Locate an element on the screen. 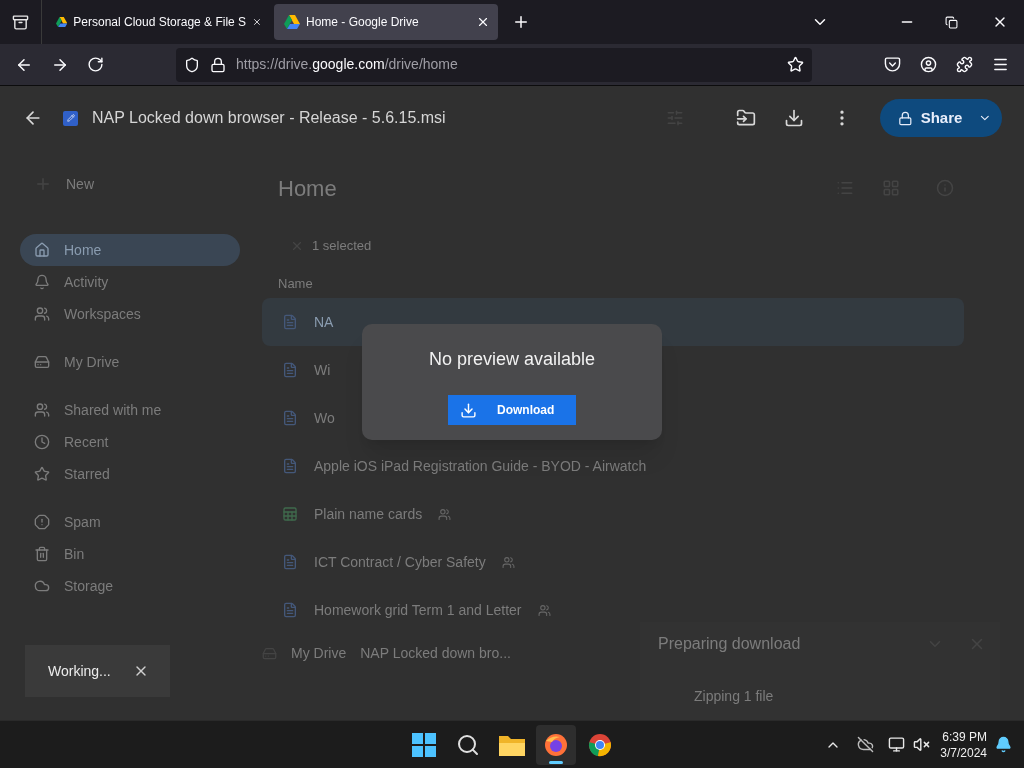 The height and width of the screenshot is (768, 1024). nav-item: Recent is located at coordinates (130, 442).